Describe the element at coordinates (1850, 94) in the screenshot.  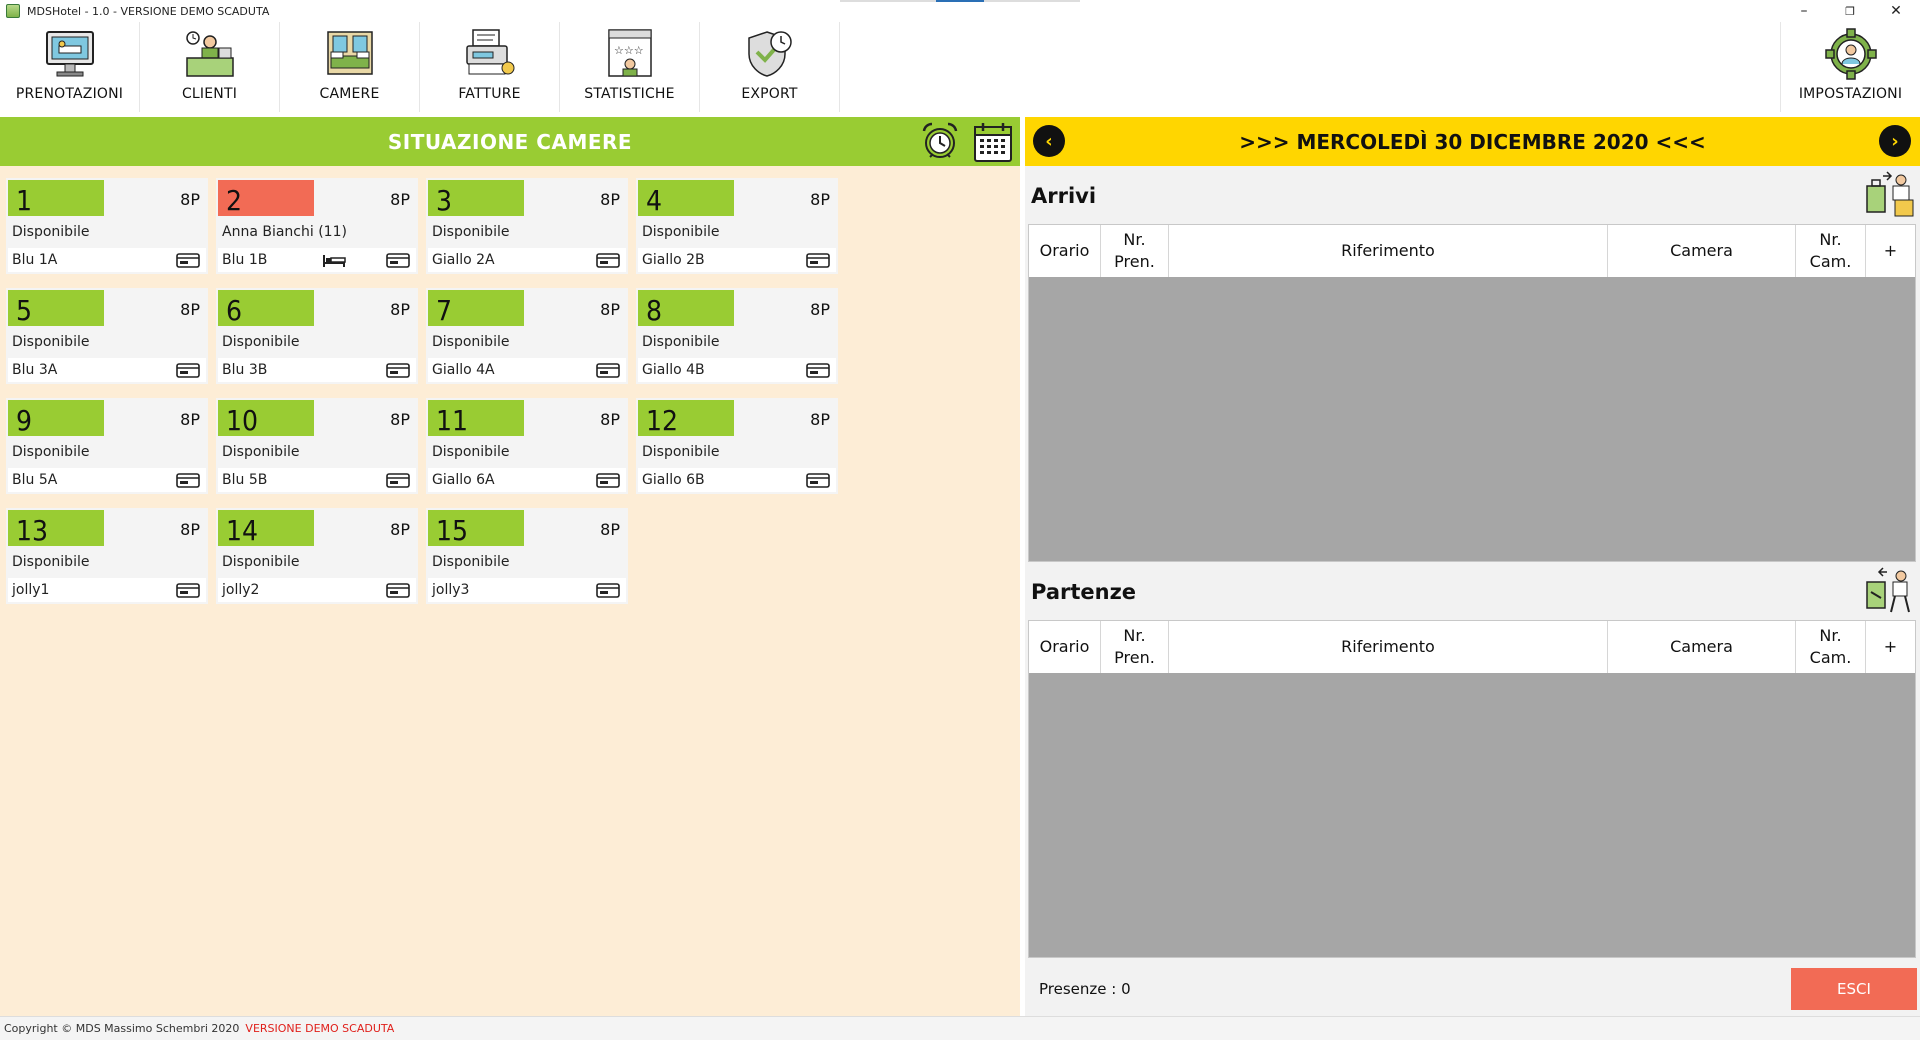
I see `impostazioni-label: IMPOSTAZIONI` at that location.